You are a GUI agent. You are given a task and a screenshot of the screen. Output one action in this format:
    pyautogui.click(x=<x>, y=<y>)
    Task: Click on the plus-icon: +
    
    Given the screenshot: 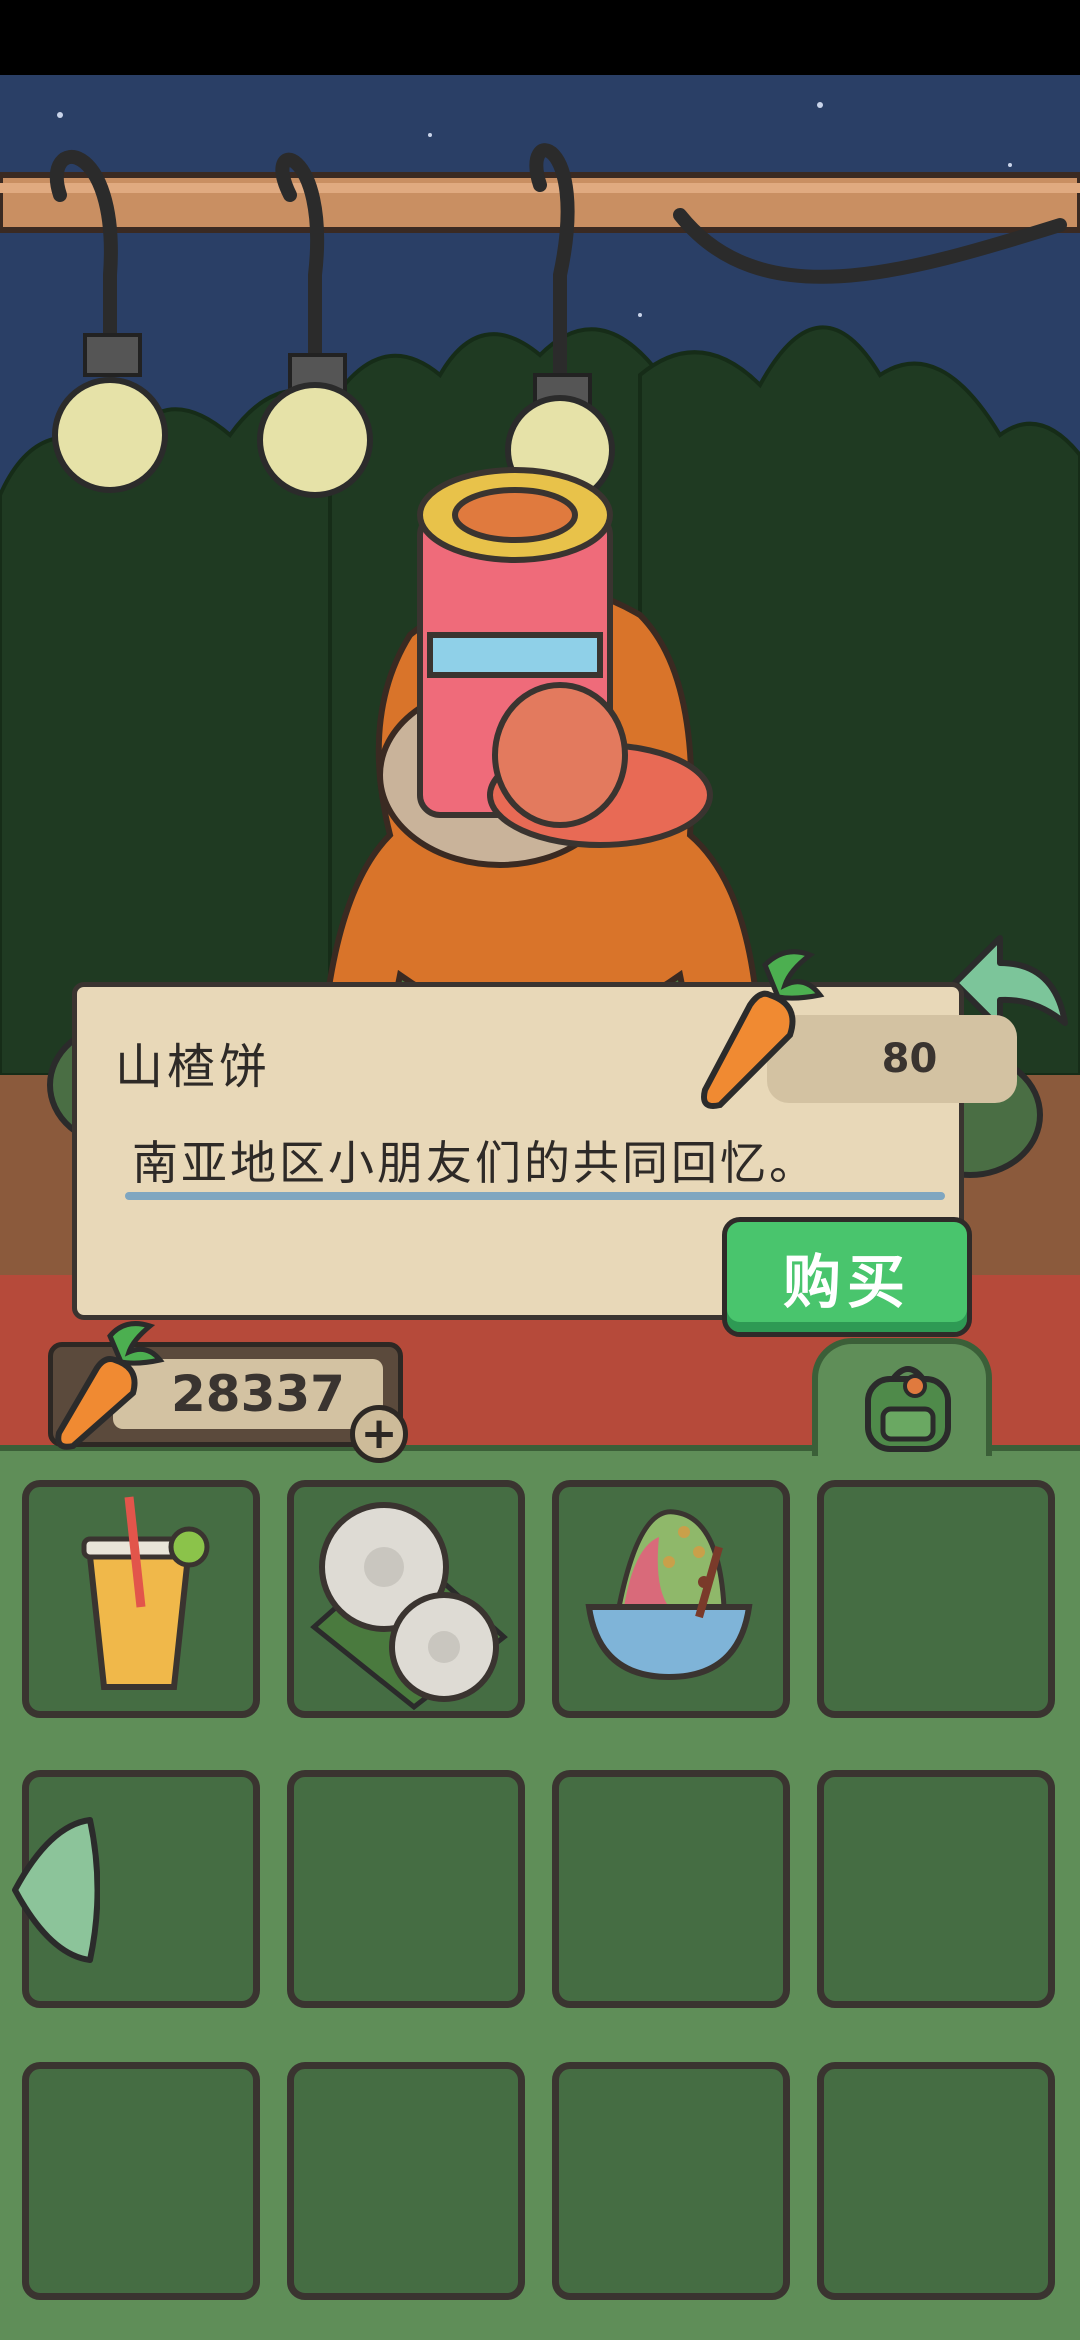 What is the action you would take?
    pyautogui.click(x=379, y=1433)
    